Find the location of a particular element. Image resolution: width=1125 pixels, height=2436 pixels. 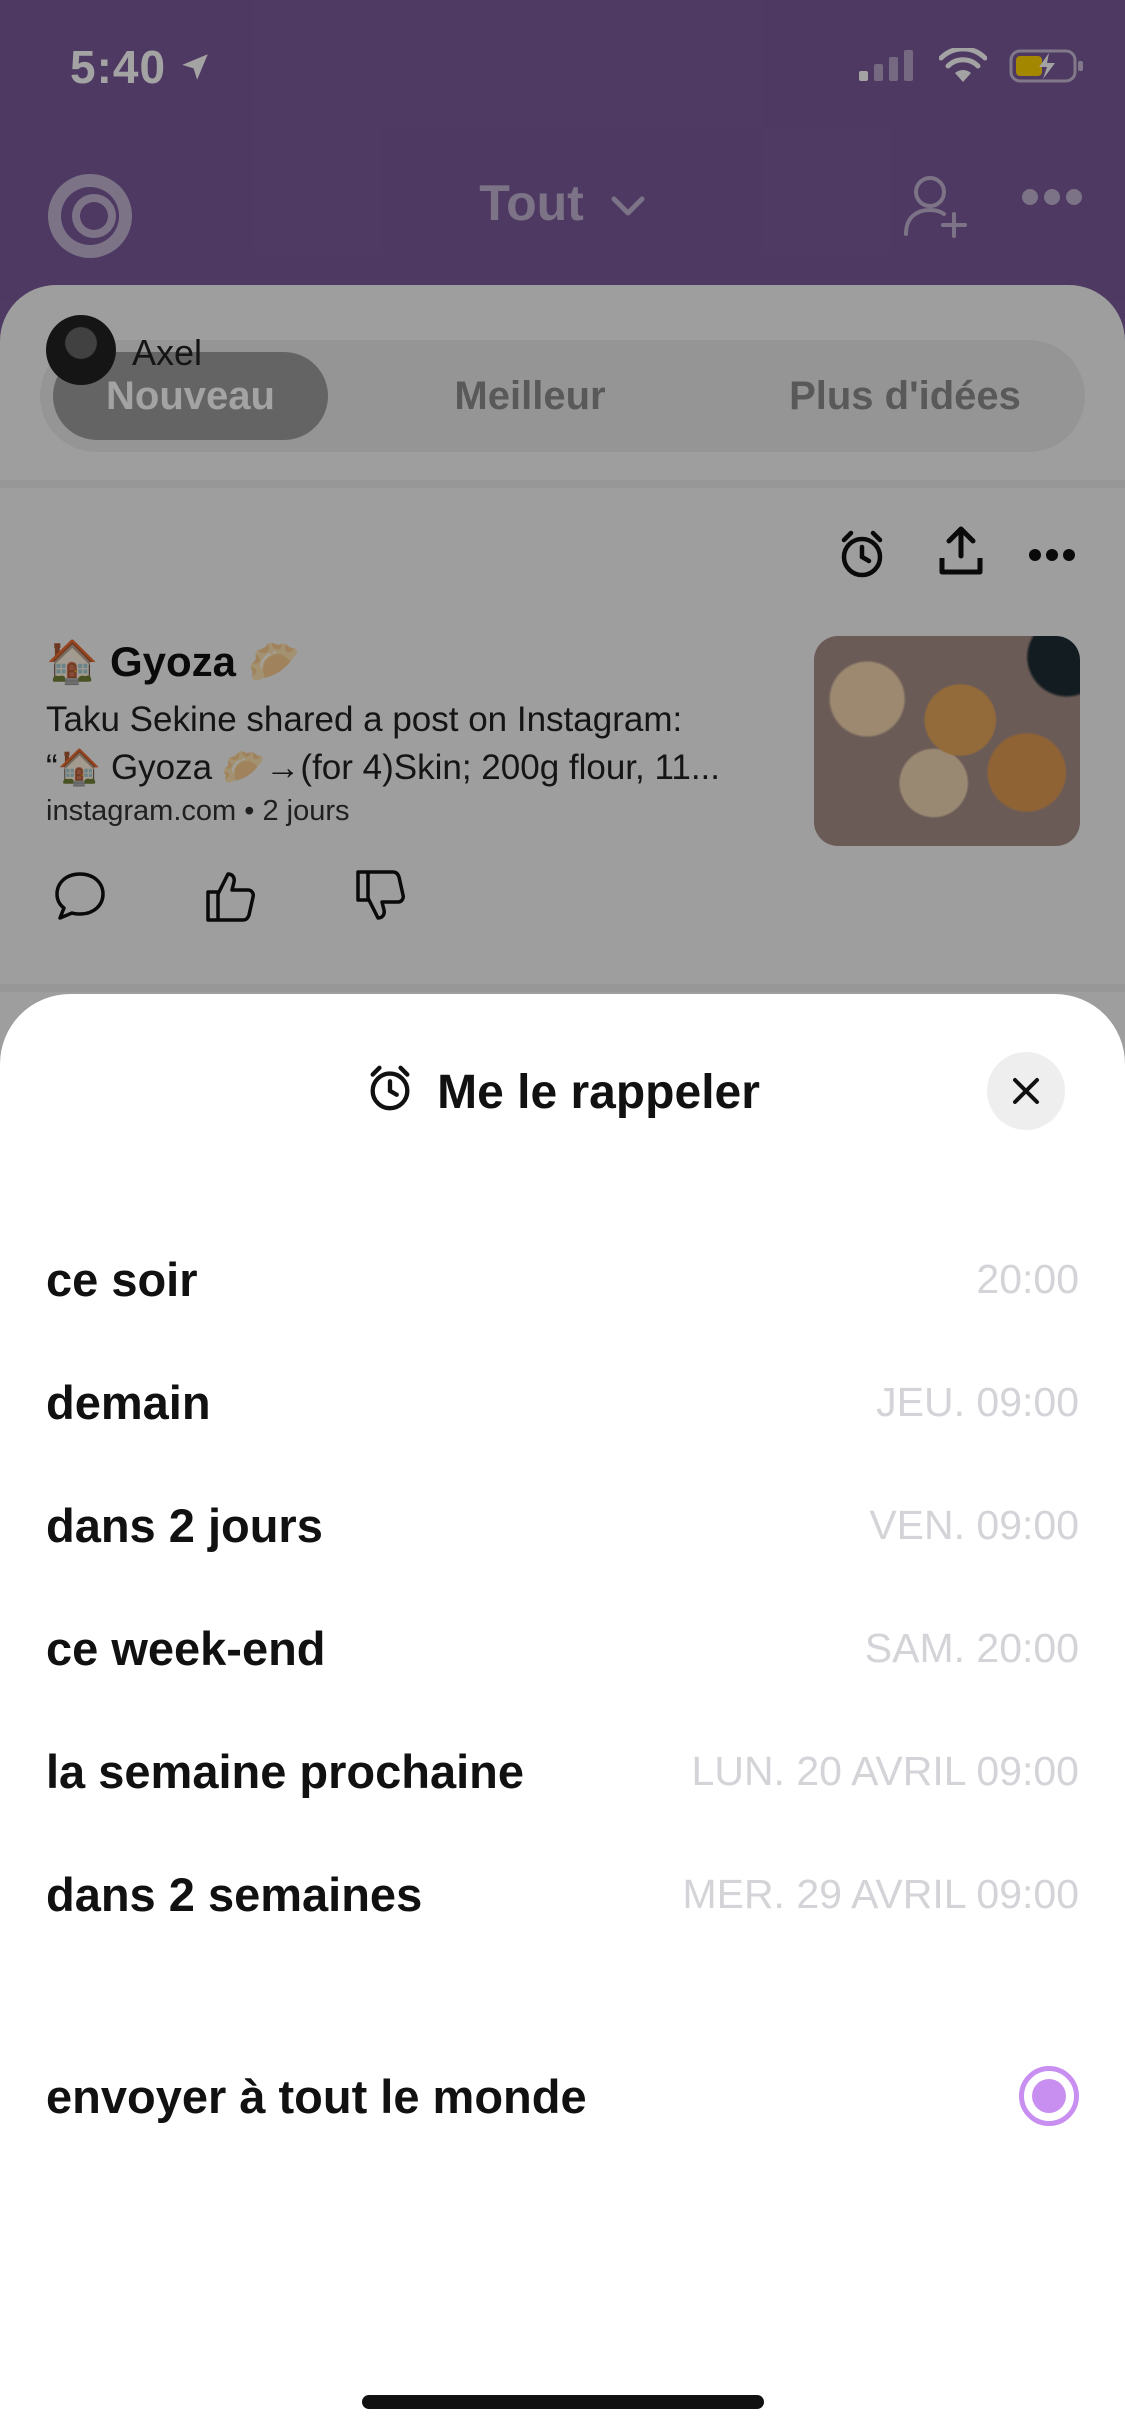

reminder-option-semaine-prochaine: la semaine prochaine LUN. 20 AVRIL 09:00 is located at coordinates (562, 1771).